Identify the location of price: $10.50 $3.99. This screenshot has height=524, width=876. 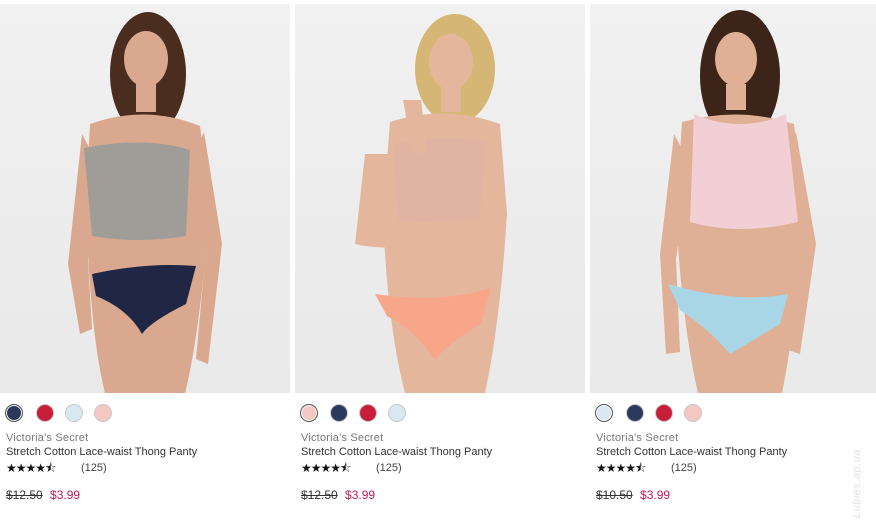
(633, 495).